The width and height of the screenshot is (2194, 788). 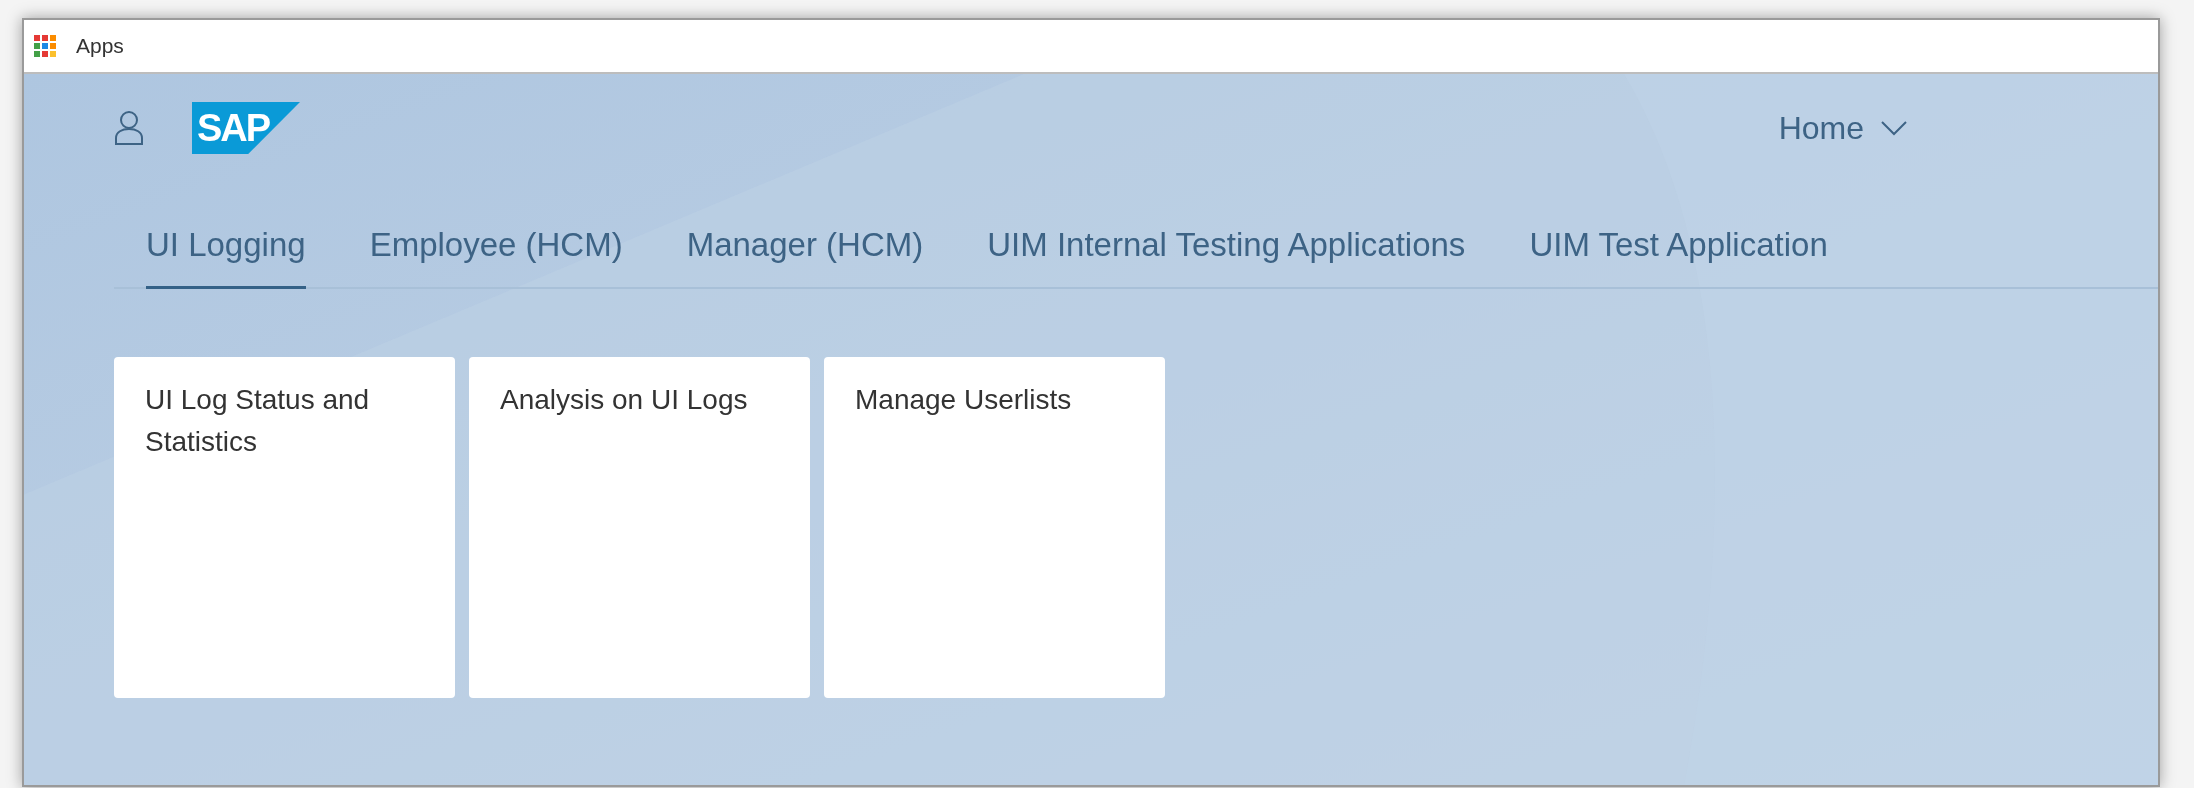 What do you see at coordinates (100, 46) in the screenshot?
I see `window-title: Apps` at bounding box center [100, 46].